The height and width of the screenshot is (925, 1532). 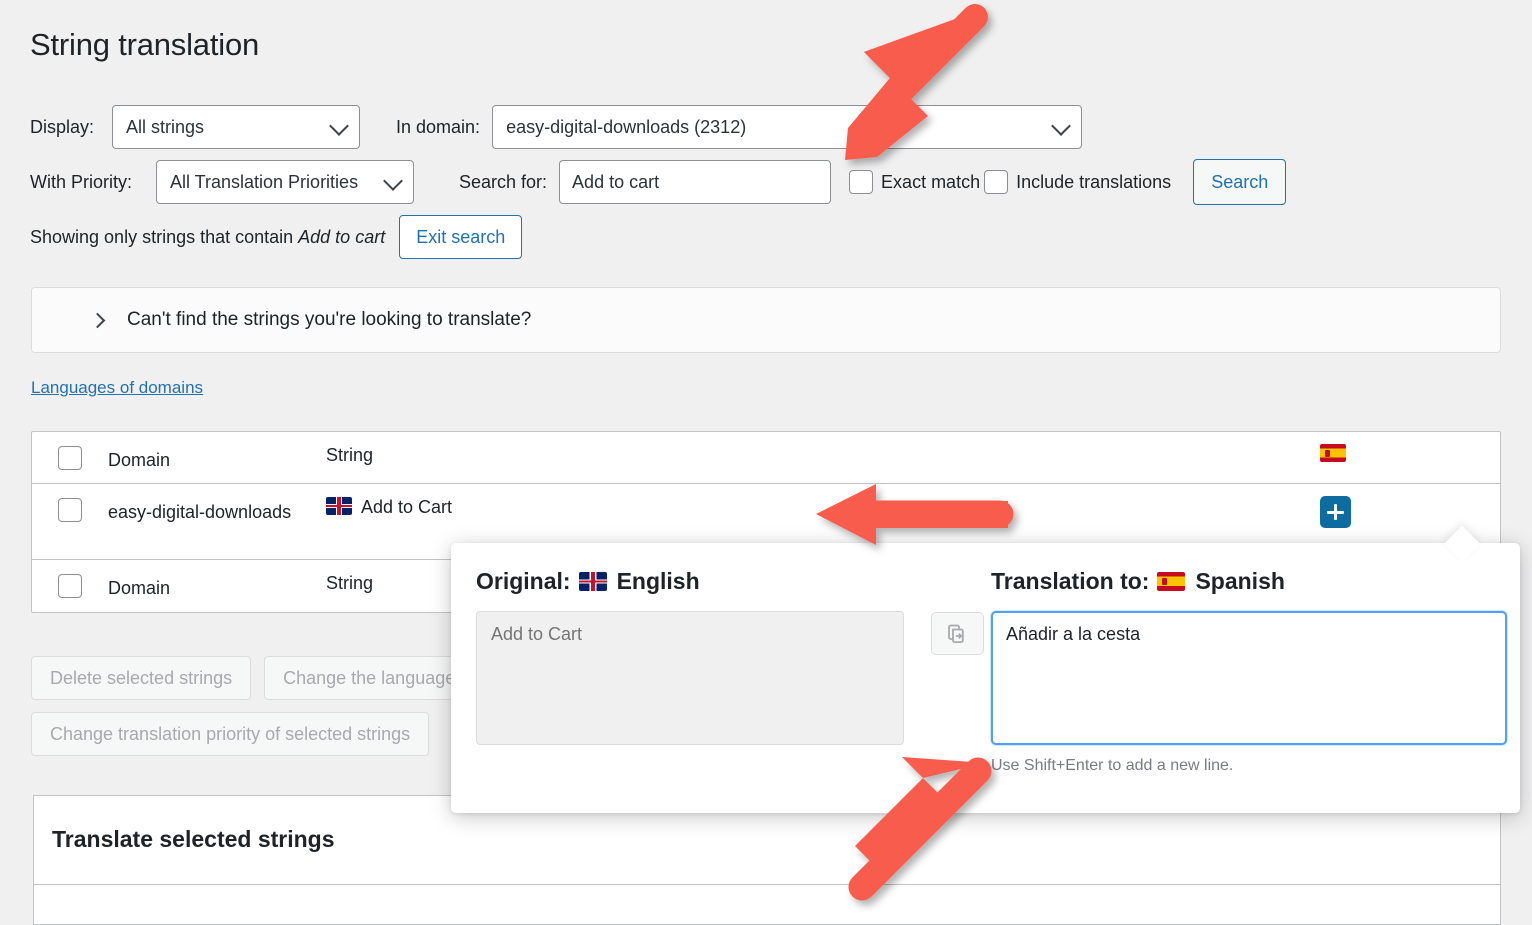 I want to click on exact-match-checkbox, so click(x=861, y=182).